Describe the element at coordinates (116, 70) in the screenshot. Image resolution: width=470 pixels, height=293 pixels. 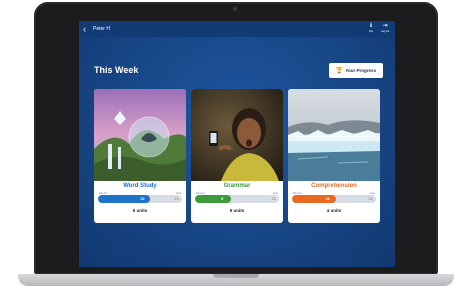
I see `section-title: This Week` at that location.